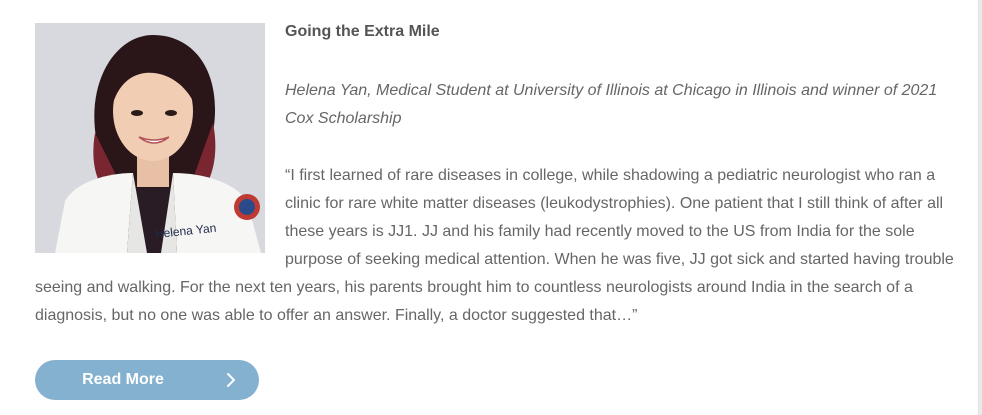  I want to click on read-more-label: Read More, so click(123, 379).